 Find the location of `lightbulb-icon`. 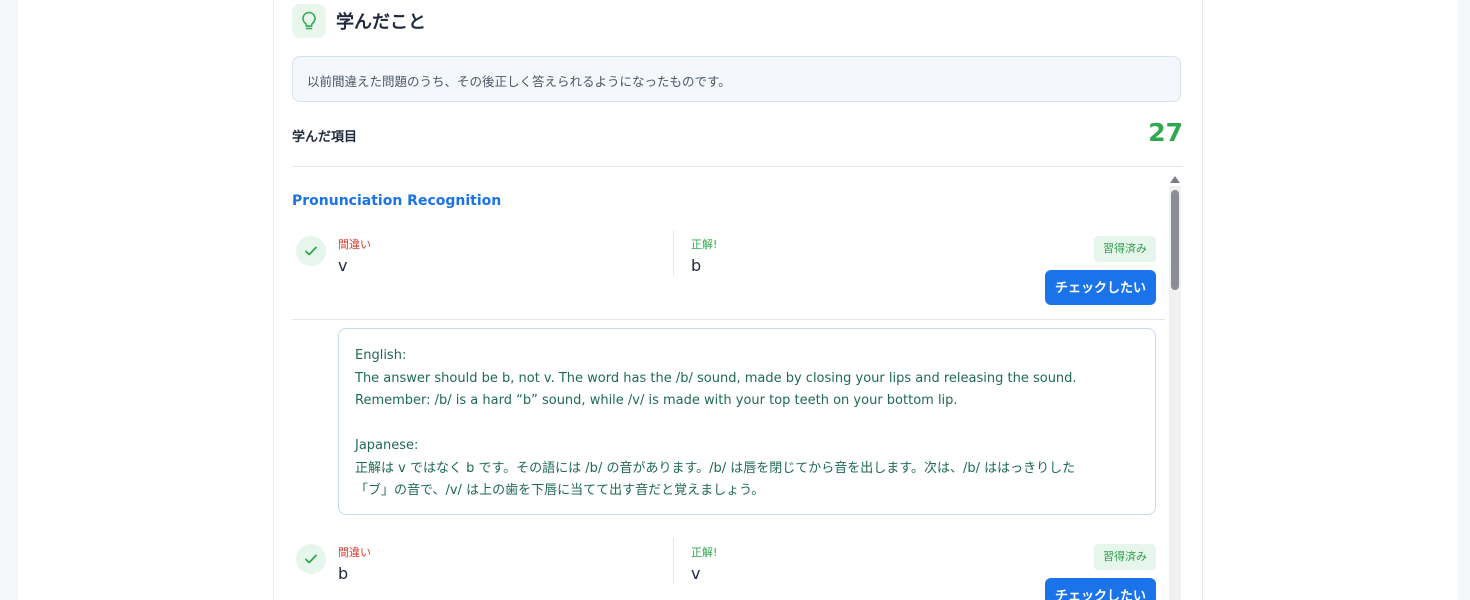

lightbulb-icon is located at coordinates (309, 21).